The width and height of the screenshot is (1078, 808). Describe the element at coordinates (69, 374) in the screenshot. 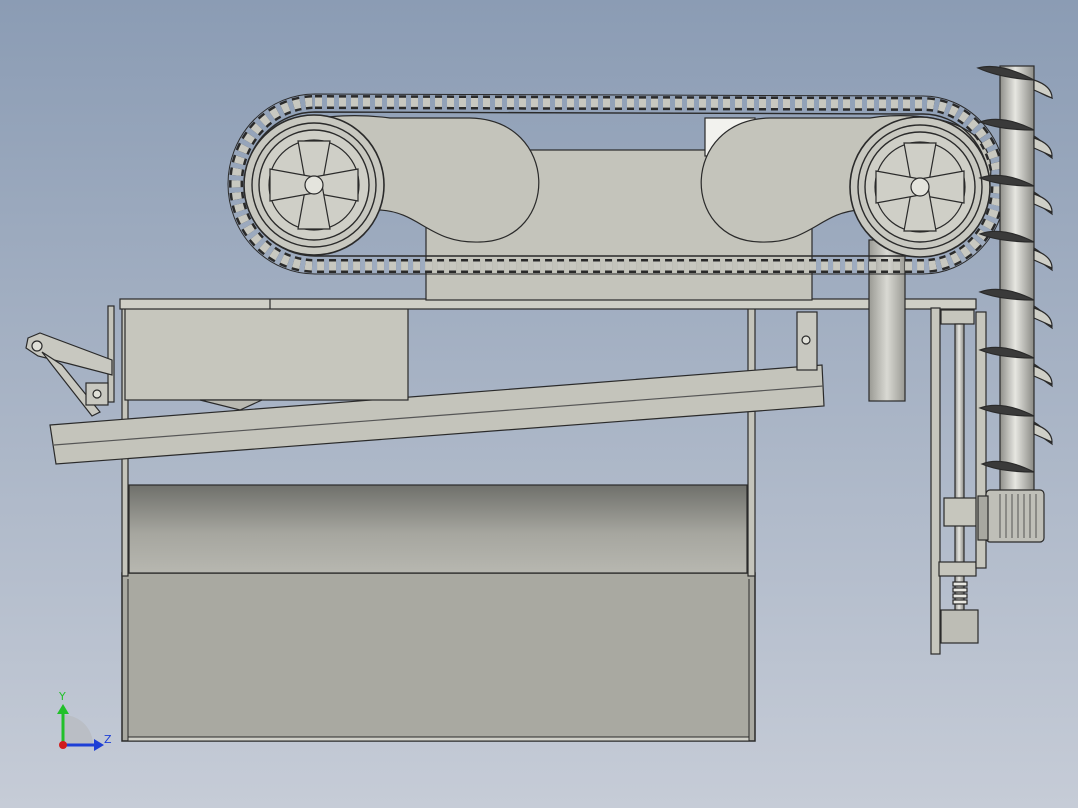

I see `pivot-arm-linkage` at that location.